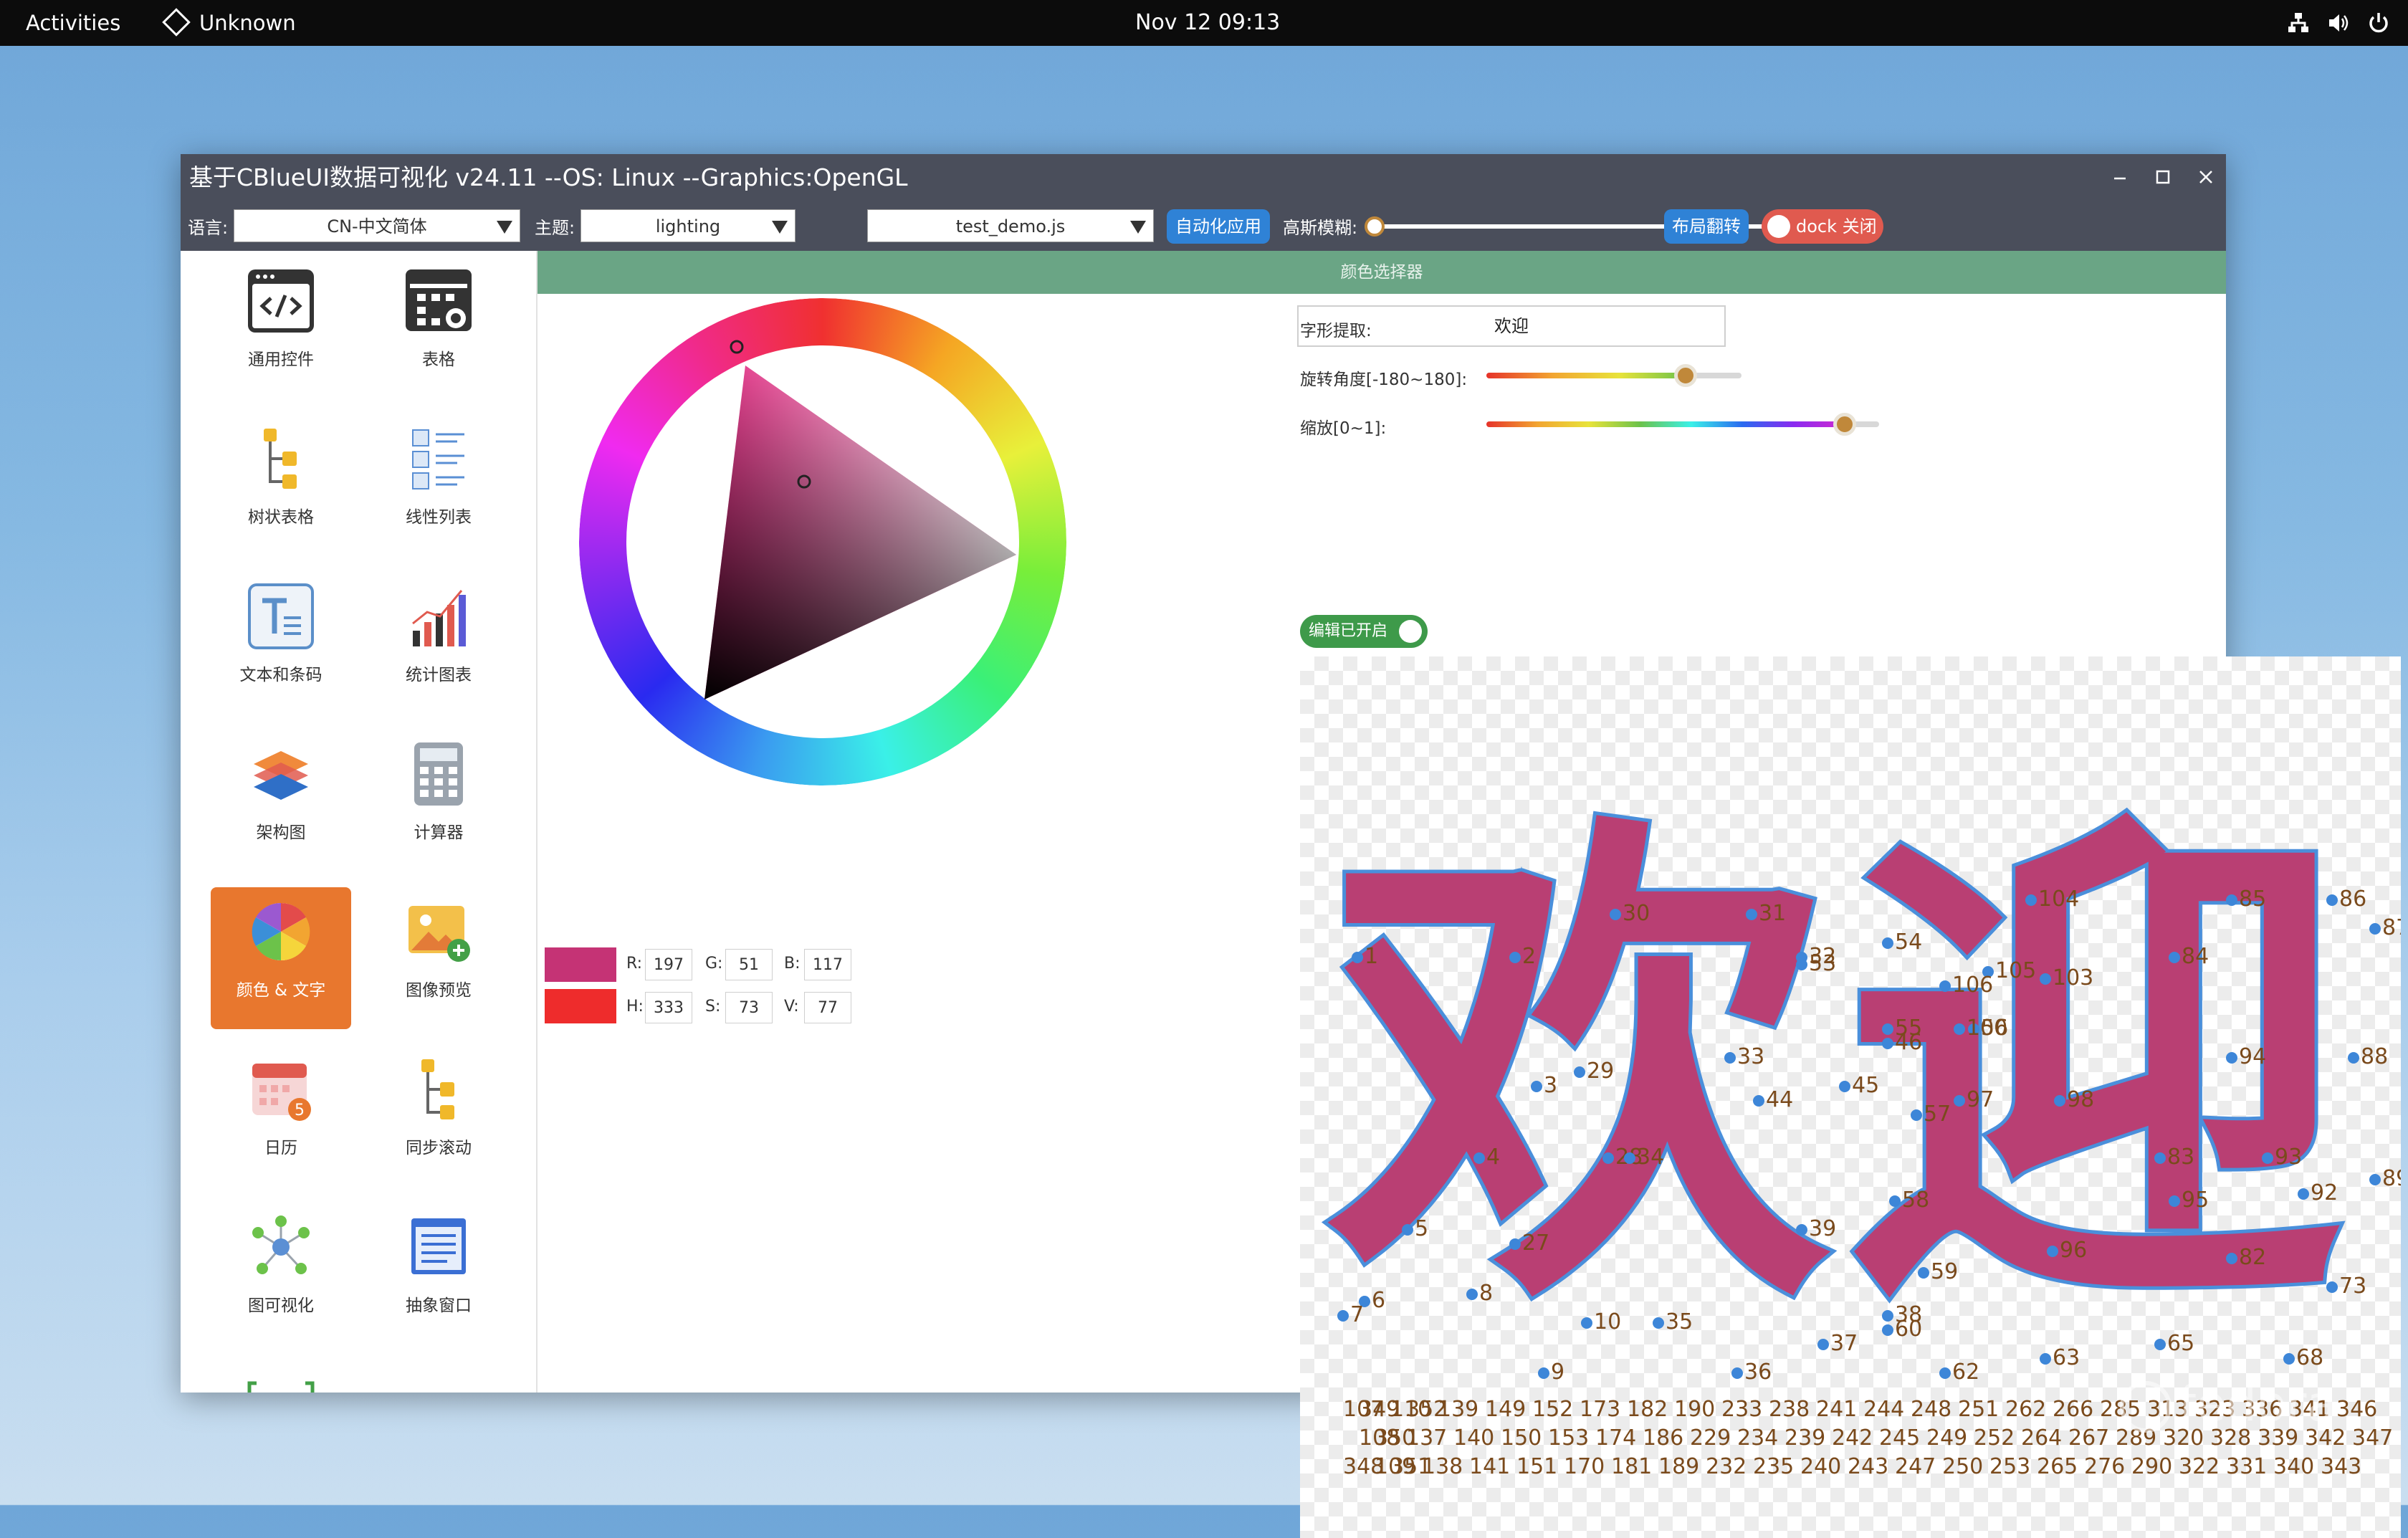 This screenshot has width=2408, height=1538. Describe the element at coordinates (281, 643) in the screenshot. I see `sidebar-item-text: 文本和条码` at that location.